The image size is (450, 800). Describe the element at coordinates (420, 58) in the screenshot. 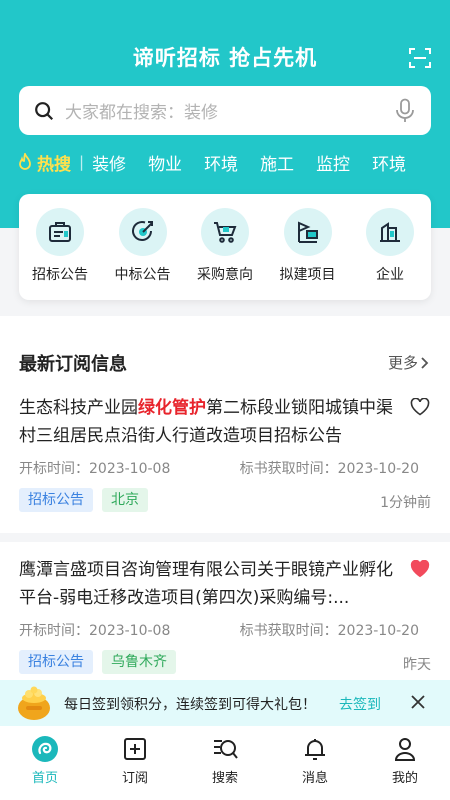

I see `scan-icon` at that location.